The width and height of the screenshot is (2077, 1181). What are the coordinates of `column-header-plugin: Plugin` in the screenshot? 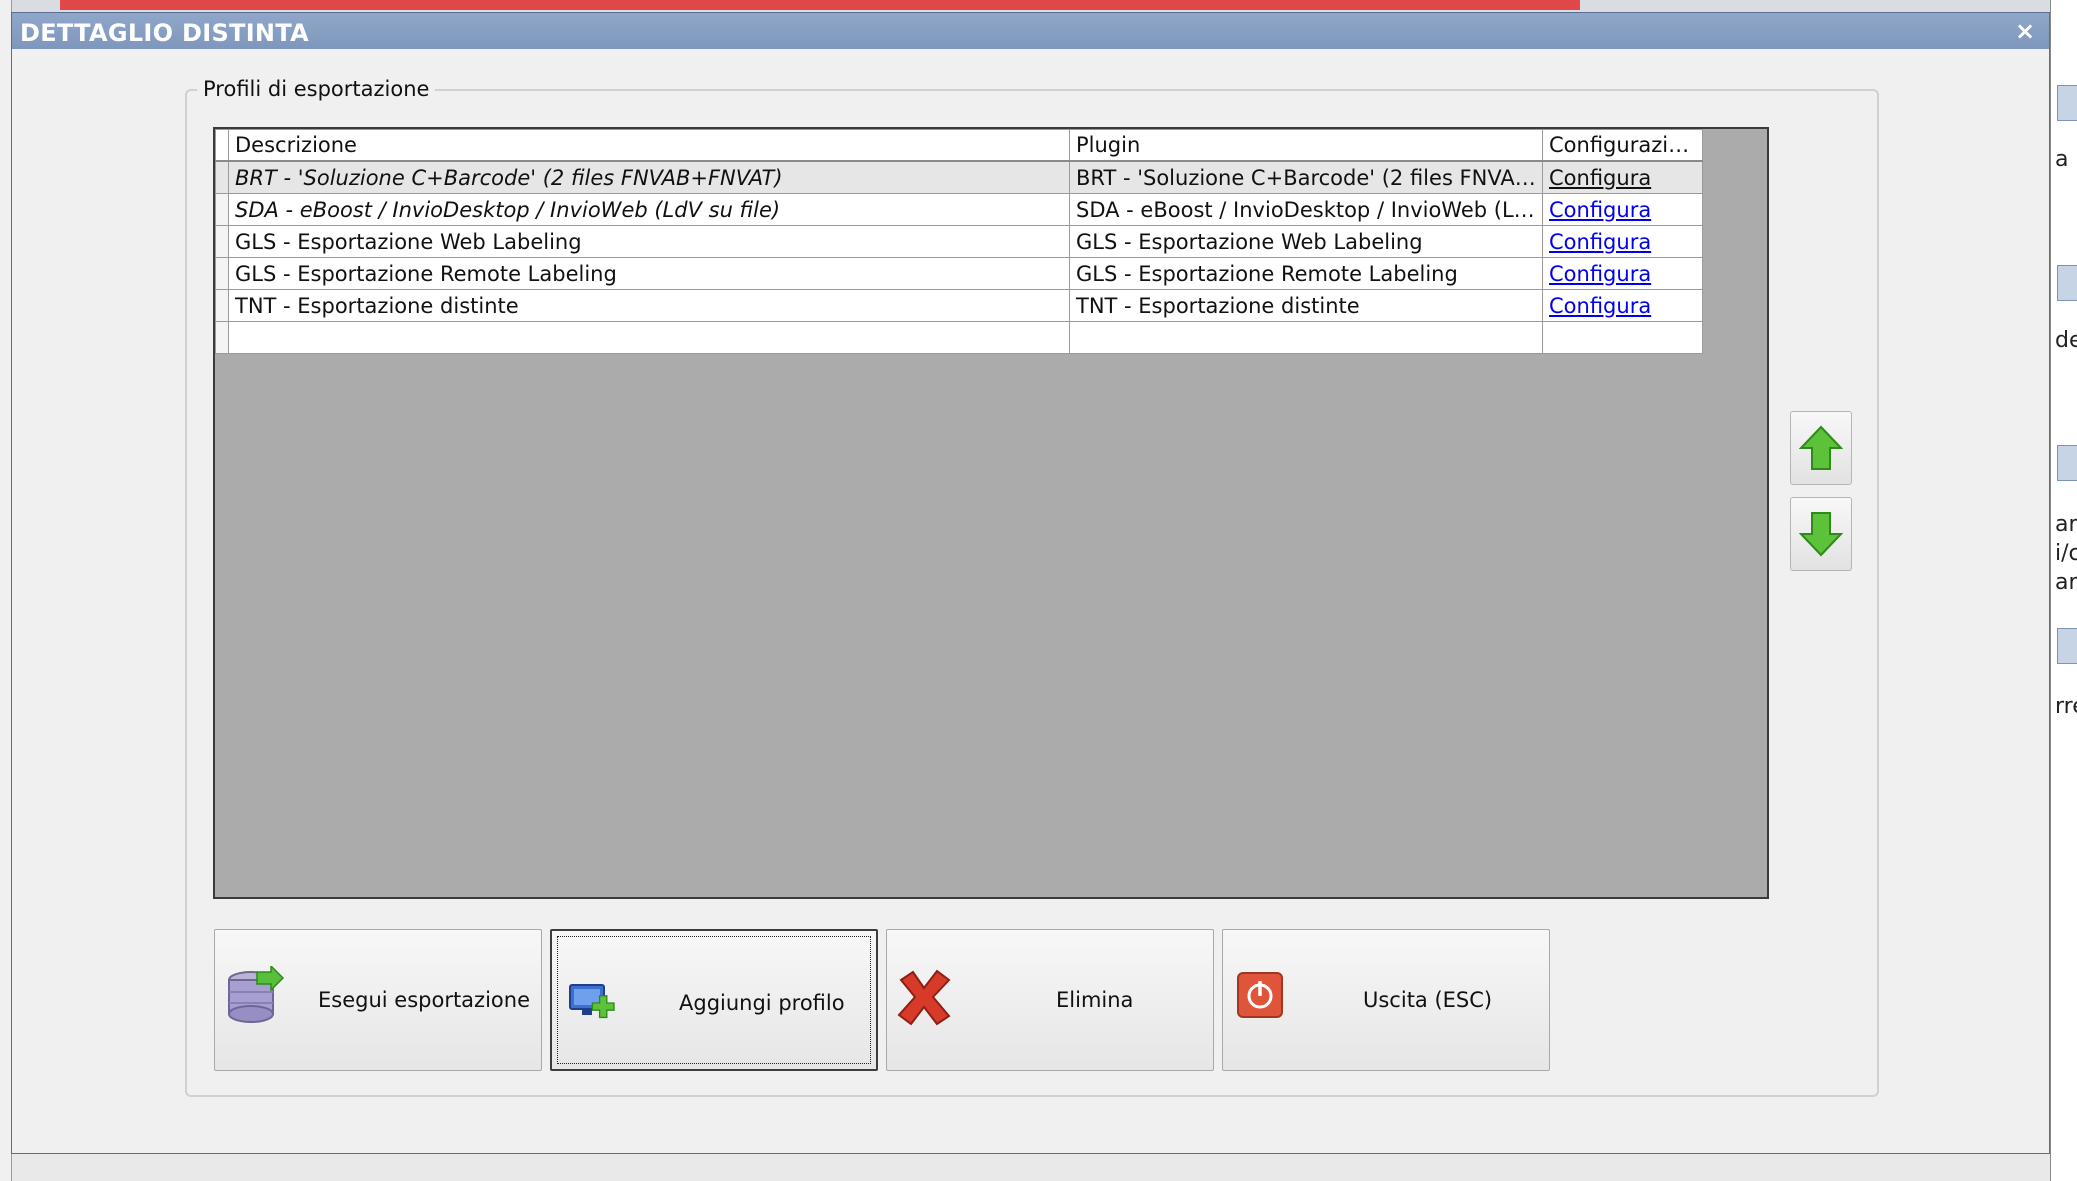 It's located at (1306, 145).